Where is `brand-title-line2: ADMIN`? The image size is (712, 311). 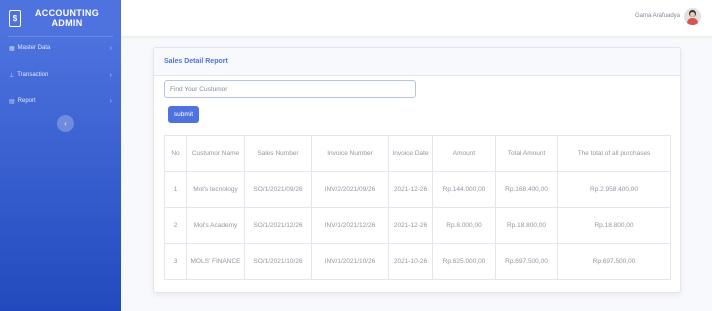
brand-title-line2: ADMIN is located at coordinates (67, 23).